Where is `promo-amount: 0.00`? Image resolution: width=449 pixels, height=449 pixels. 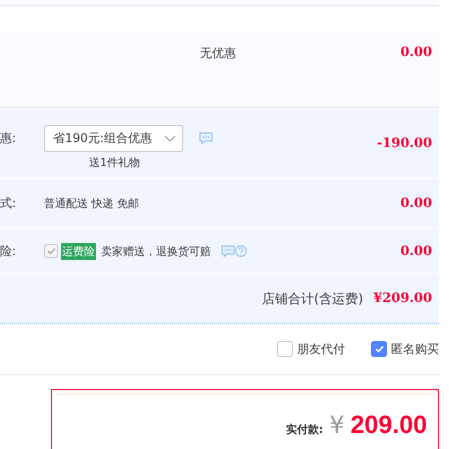
promo-amount: 0.00 is located at coordinates (416, 52).